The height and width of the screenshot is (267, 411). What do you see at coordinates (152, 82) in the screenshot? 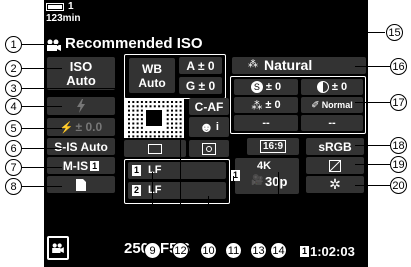
I see `wb-value: Auto` at bounding box center [152, 82].